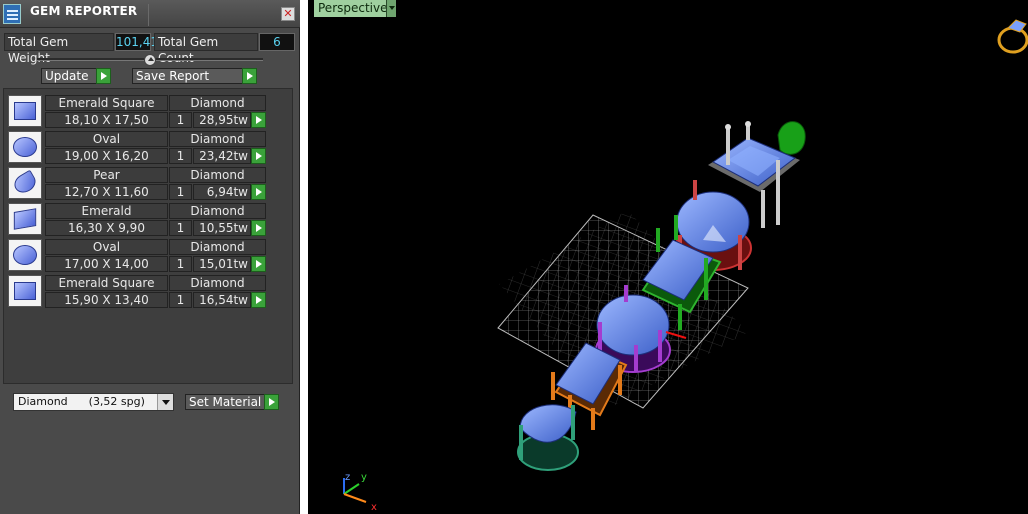  I want to click on axis-x-label: x, so click(374, 507).